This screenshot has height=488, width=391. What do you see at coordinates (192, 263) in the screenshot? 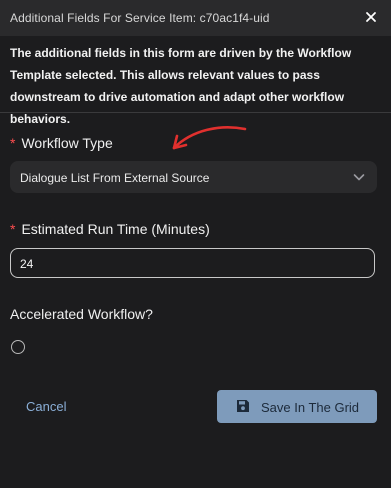
I see `estimated-run-time-input: 24` at bounding box center [192, 263].